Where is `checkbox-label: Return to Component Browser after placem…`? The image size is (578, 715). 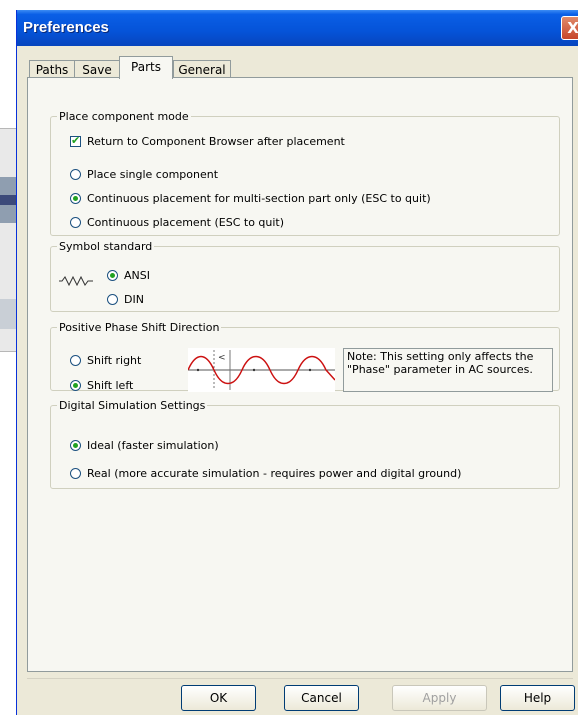 checkbox-label: Return to Component Browser after placem… is located at coordinates (216, 141).